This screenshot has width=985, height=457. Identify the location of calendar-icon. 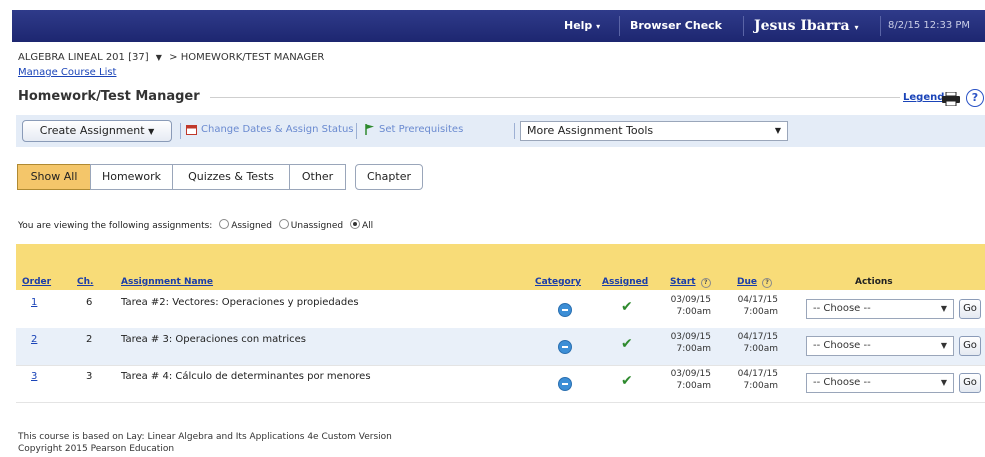
(191, 130).